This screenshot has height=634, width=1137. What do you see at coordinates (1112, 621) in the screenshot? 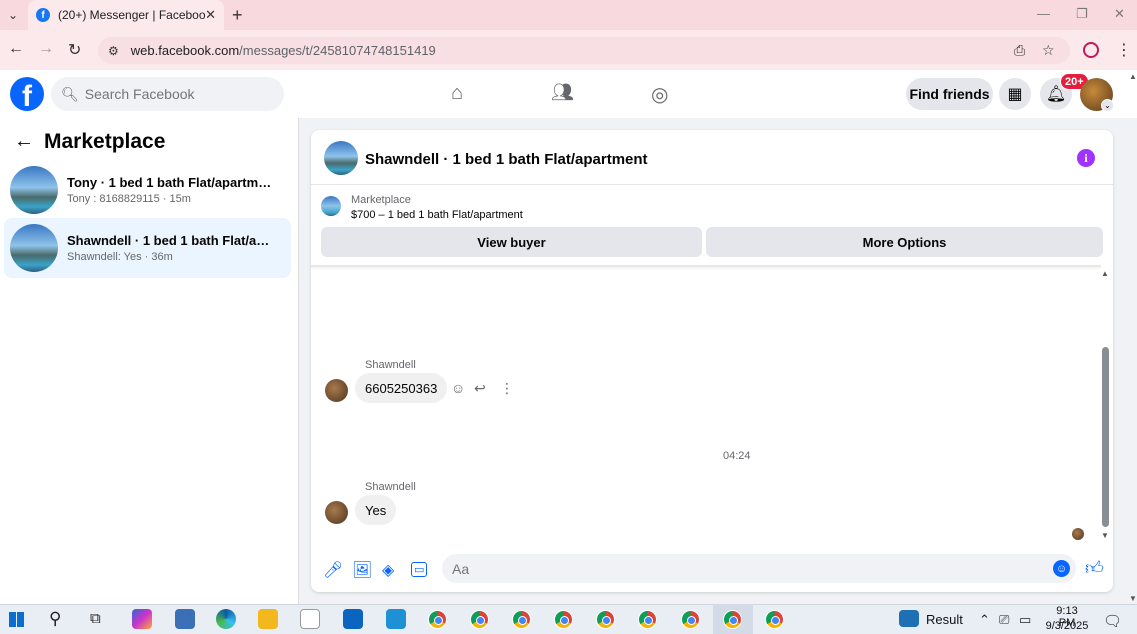
I see `notification-center-icon: 🗨︎` at bounding box center [1112, 621].